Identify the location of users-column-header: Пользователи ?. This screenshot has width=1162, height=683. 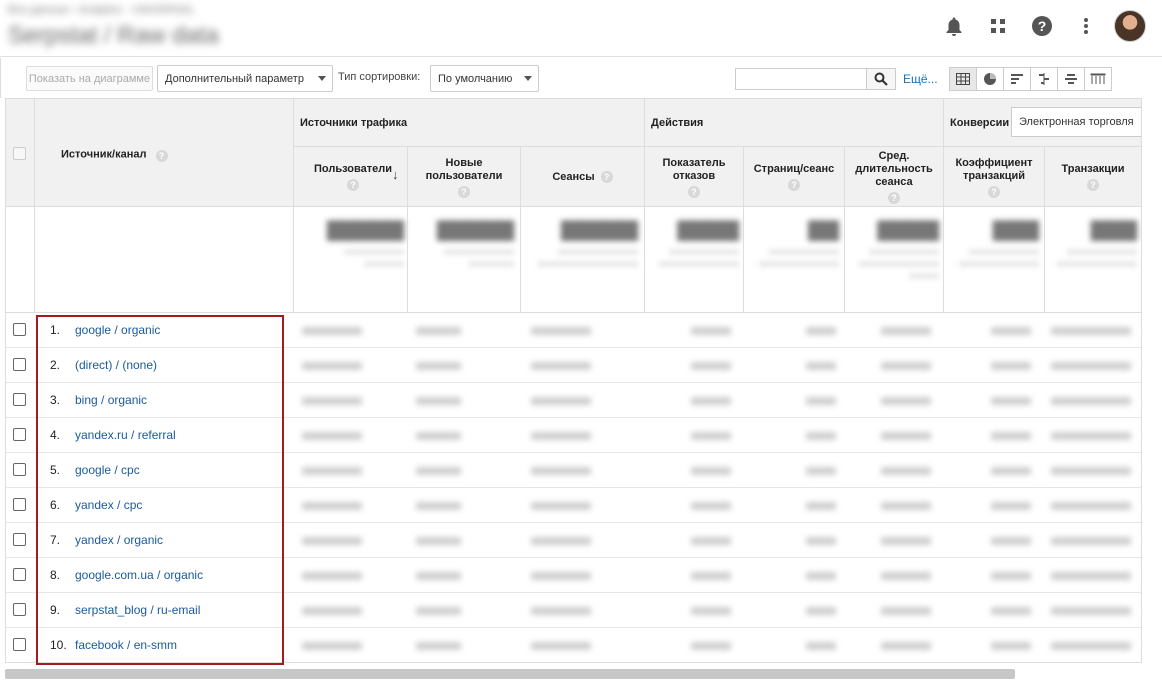
(353, 177).